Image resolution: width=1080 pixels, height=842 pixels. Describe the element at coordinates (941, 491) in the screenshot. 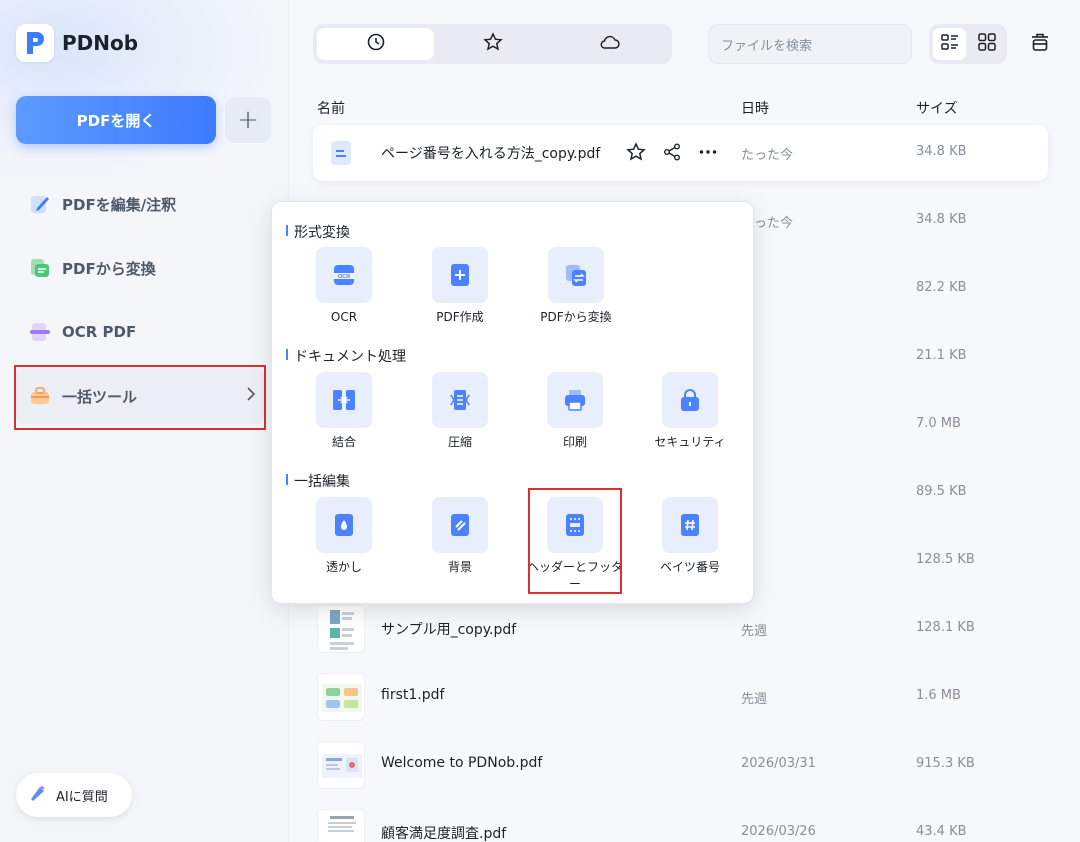

I see `file-size: 89.5 KB` at that location.